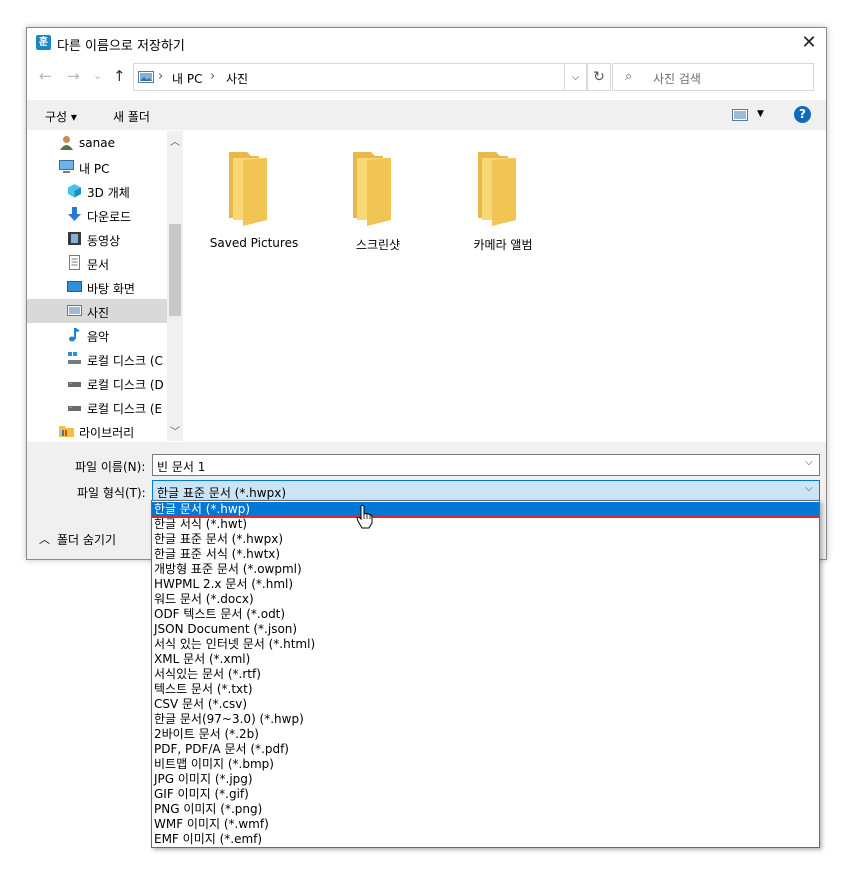  What do you see at coordinates (677, 79) in the screenshot?
I see `search-placeholder: 사진 검색` at bounding box center [677, 79].